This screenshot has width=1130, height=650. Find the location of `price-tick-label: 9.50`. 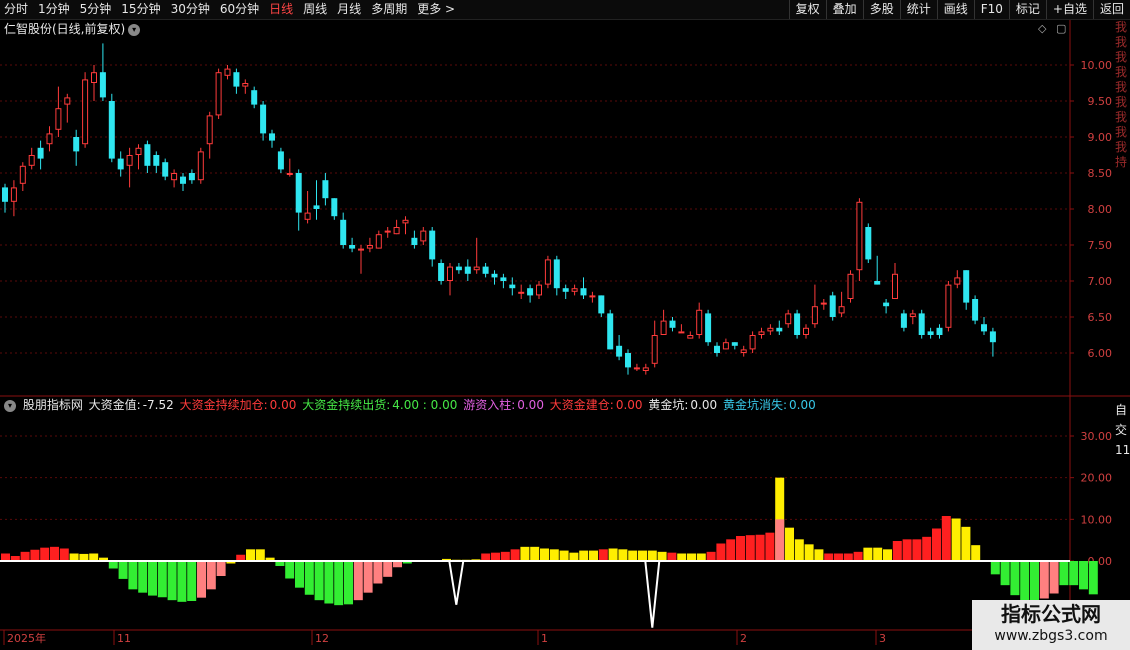

price-tick-label: 9.50 is located at coordinates (1100, 101).